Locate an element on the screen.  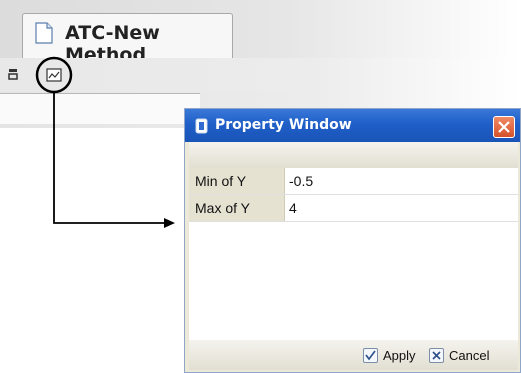
property-window-toolbar is located at coordinates (353, 155).